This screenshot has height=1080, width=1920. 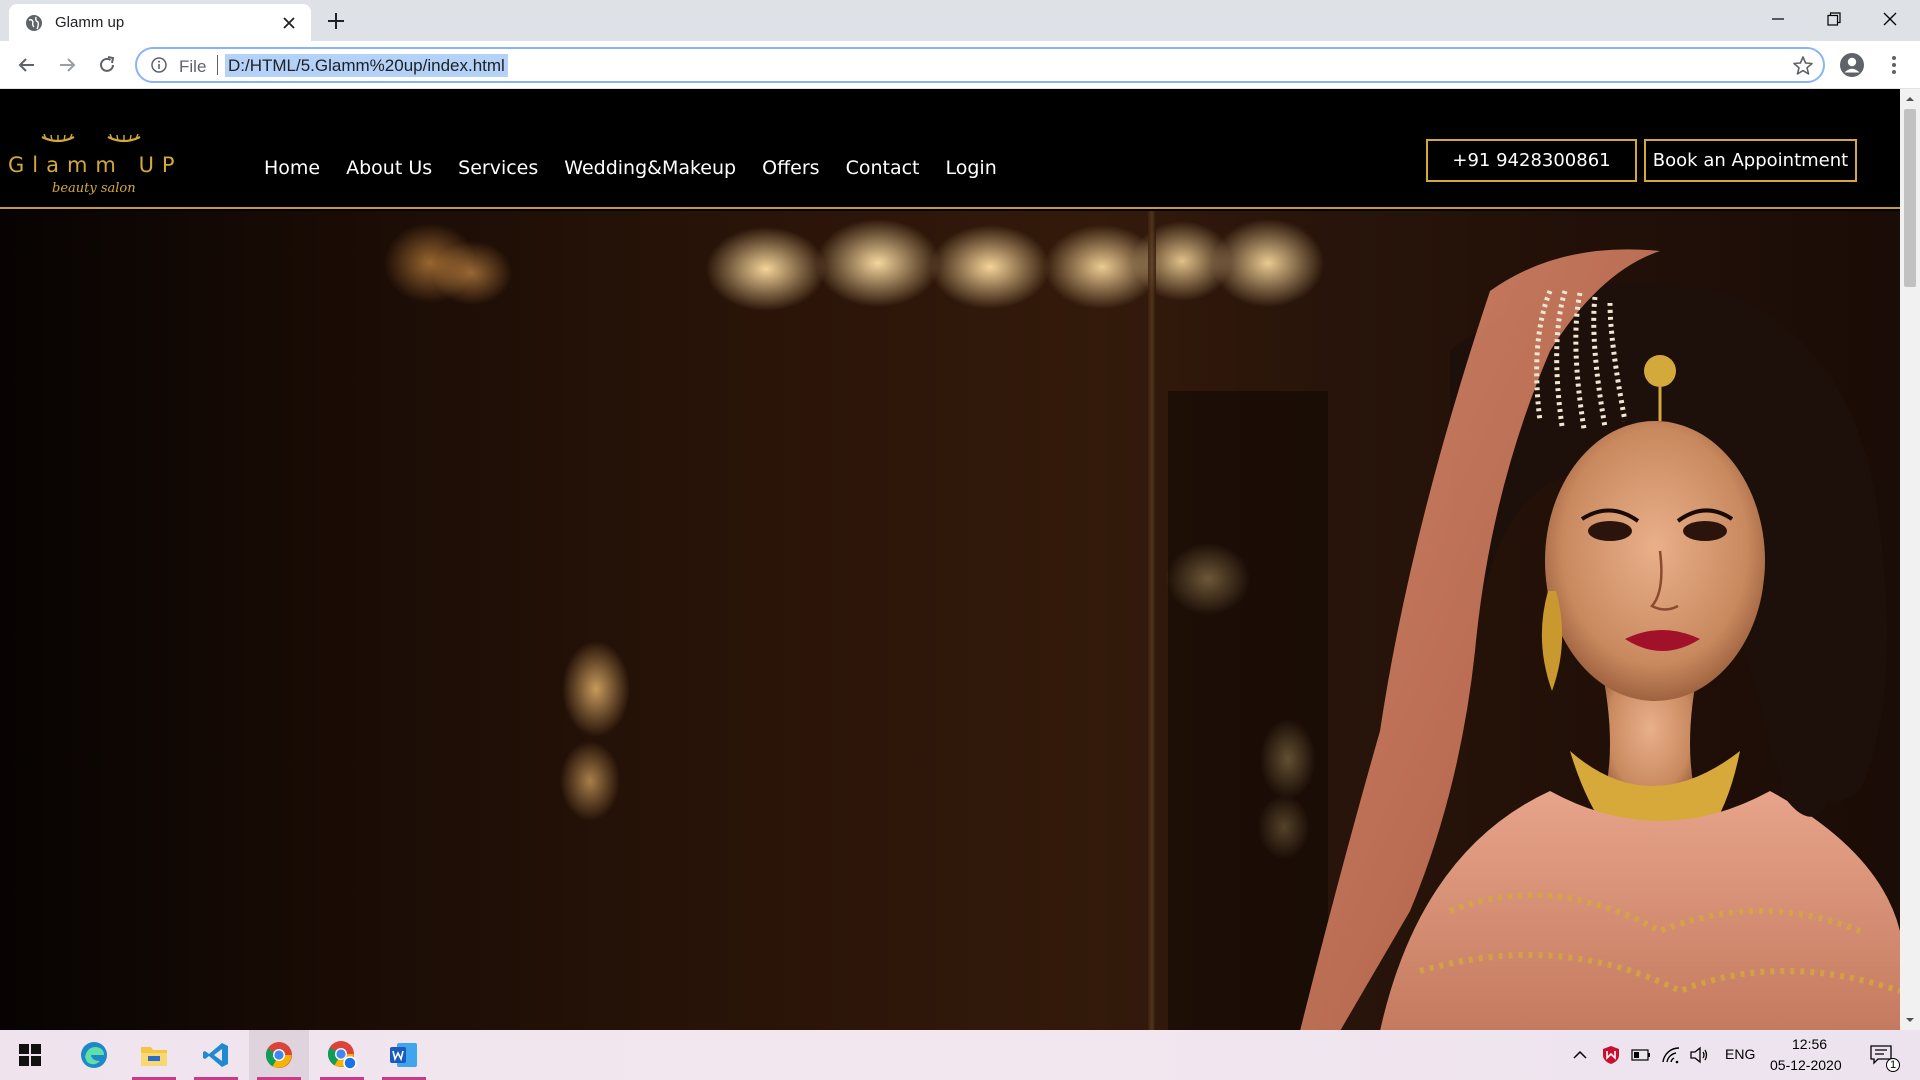 What do you see at coordinates (1910, 559) in the screenshot?
I see `page-scrollbar` at bounding box center [1910, 559].